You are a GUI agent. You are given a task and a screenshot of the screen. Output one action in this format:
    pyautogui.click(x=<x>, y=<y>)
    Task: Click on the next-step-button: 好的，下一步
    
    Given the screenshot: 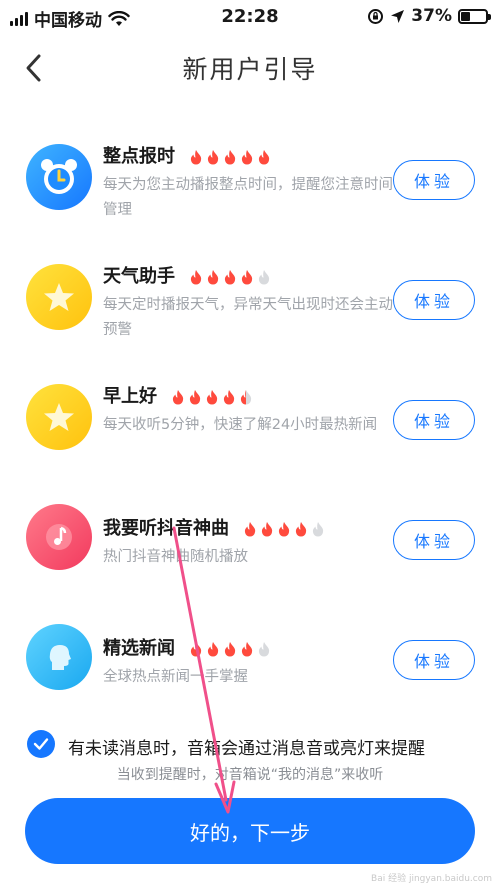 What is the action you would take?
    pyautogui.click(x=250, y=831)
    